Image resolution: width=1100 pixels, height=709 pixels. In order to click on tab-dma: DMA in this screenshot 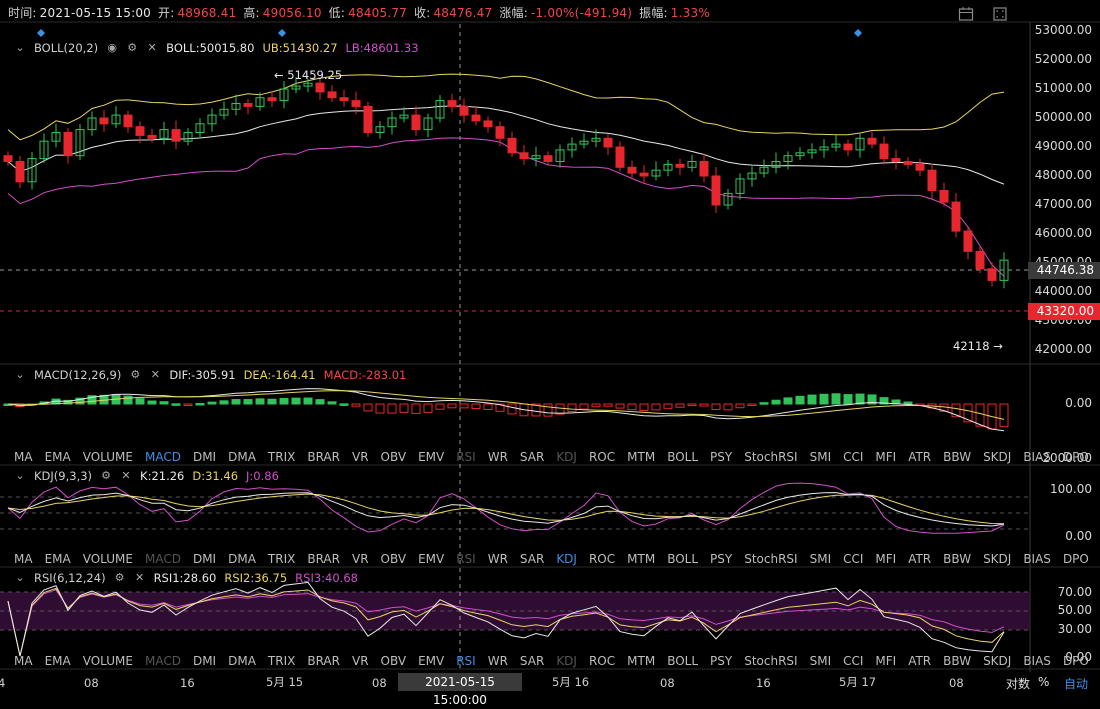, I will do `click(242, 661)`.